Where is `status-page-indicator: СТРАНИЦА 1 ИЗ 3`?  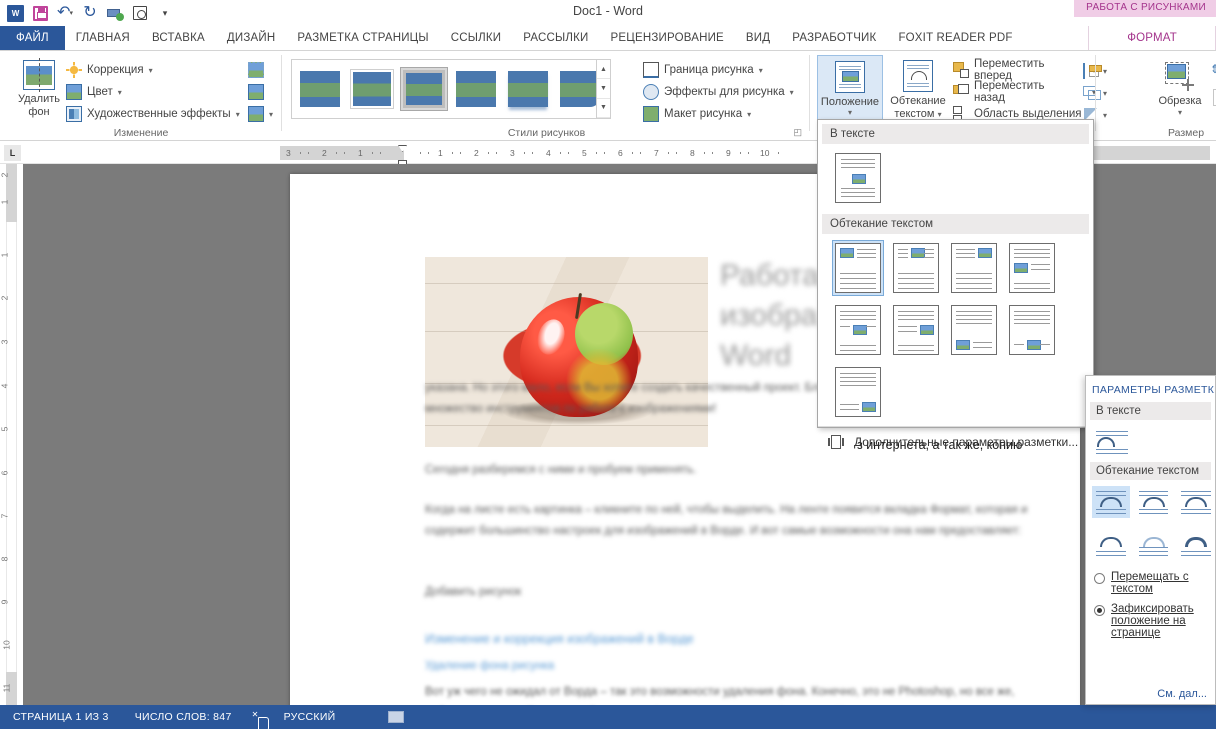
status-page-indicator: СТРАНИЦА 1 ИЗ 3 is located at coordinates (61, 717).